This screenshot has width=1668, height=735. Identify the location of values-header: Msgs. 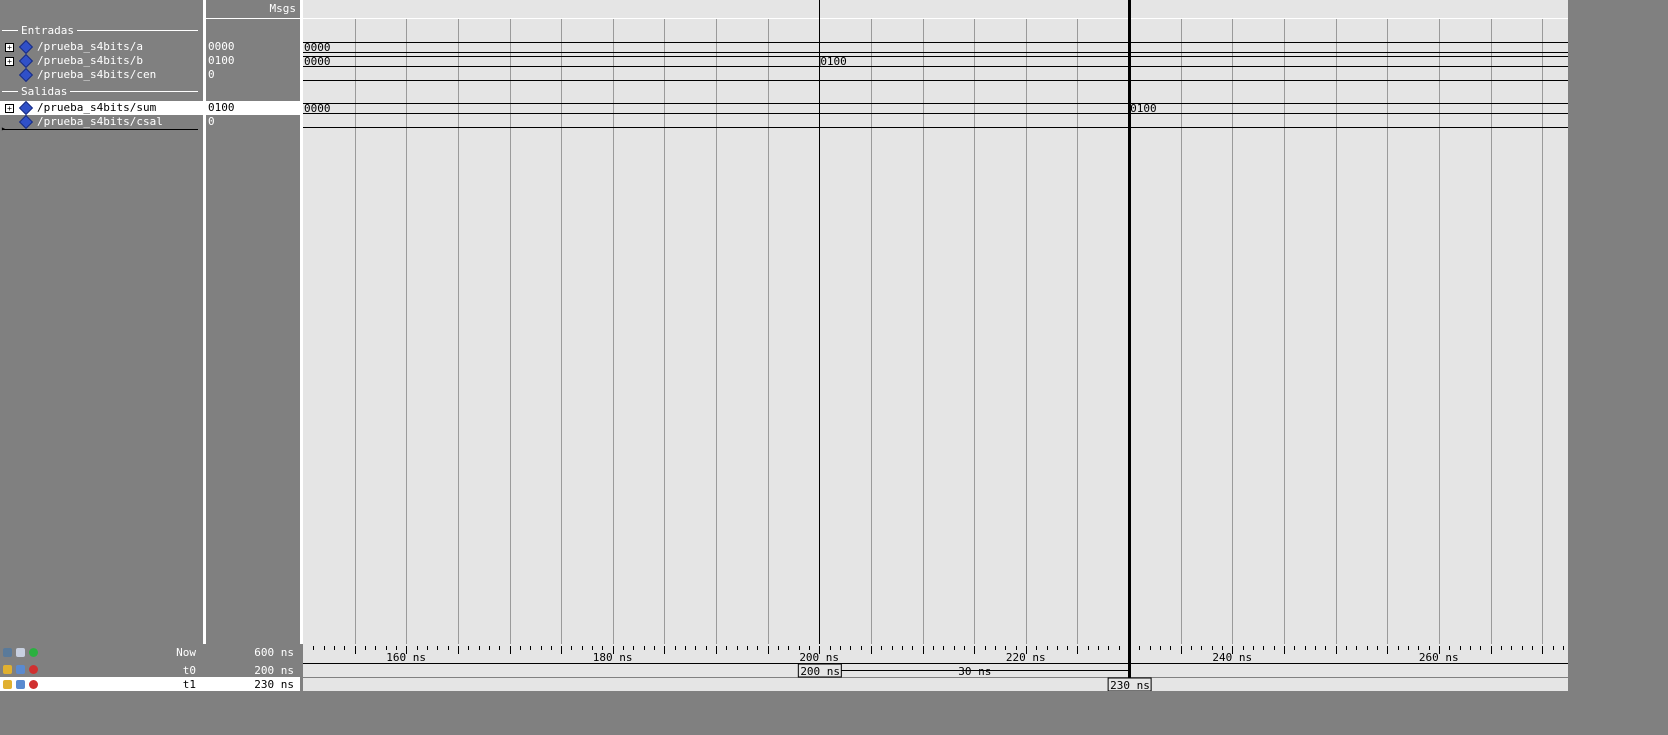
(253, 9).